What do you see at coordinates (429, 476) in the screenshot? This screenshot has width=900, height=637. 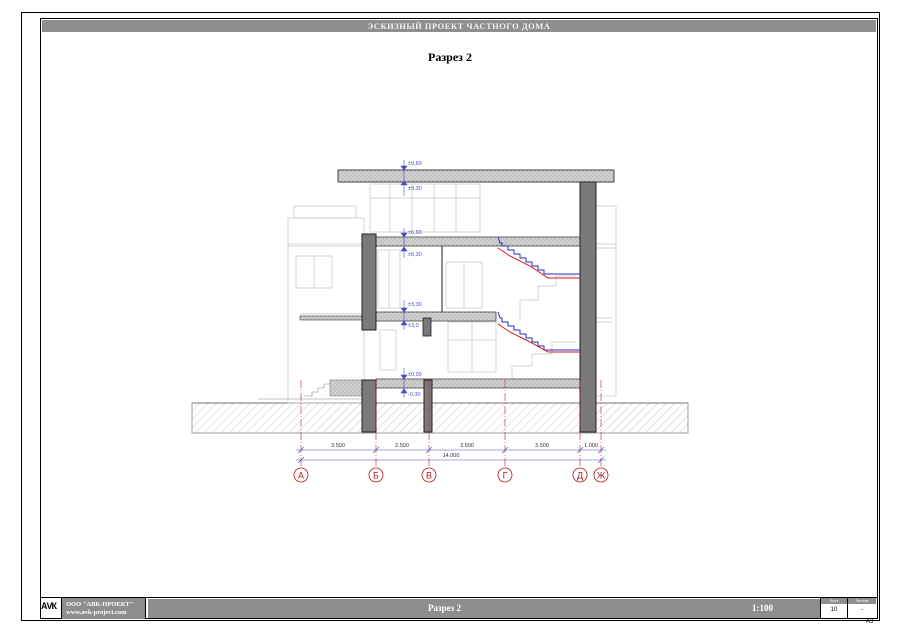 I see `axis-v: В` at bounding box center [429, 476].